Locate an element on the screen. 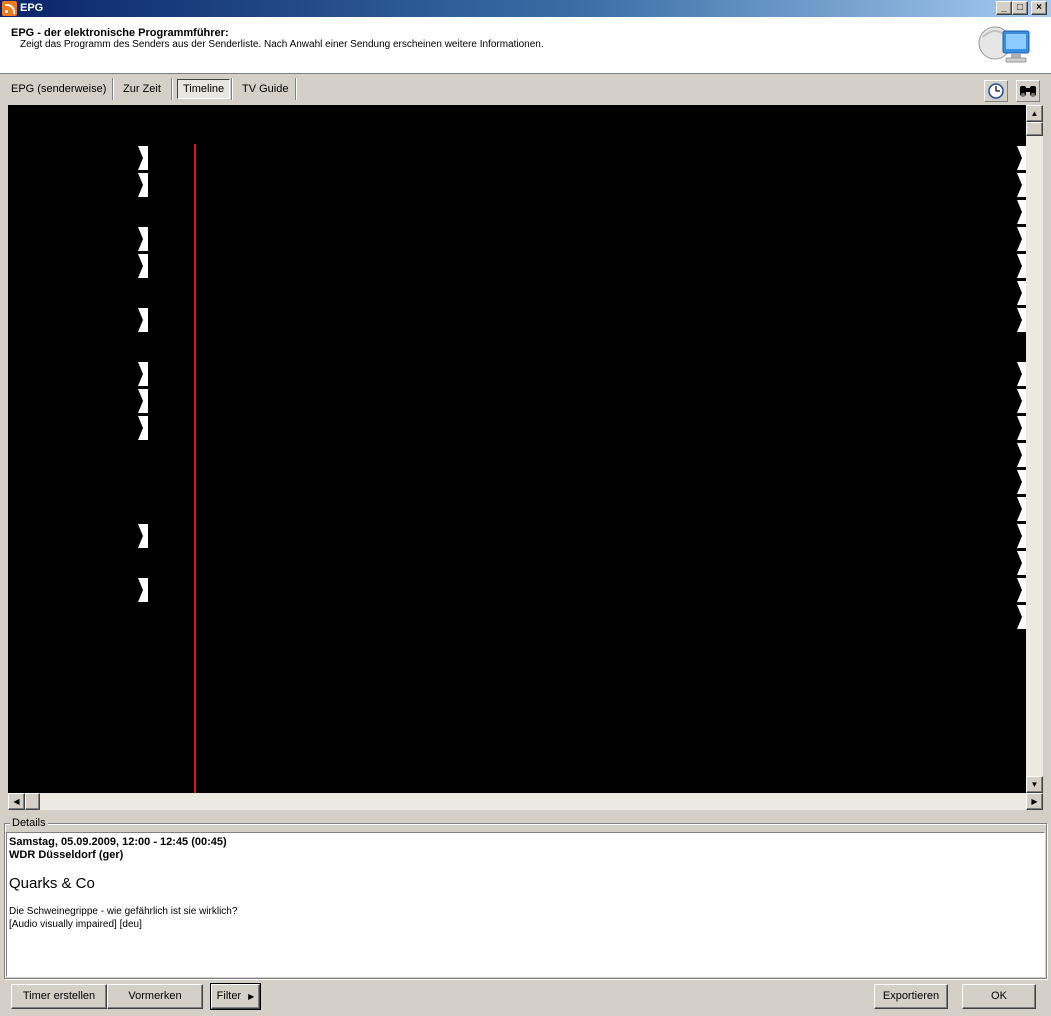 The height and width of the screenshot is (1016, 1051). search-button is located at coordinates (1028, 91).